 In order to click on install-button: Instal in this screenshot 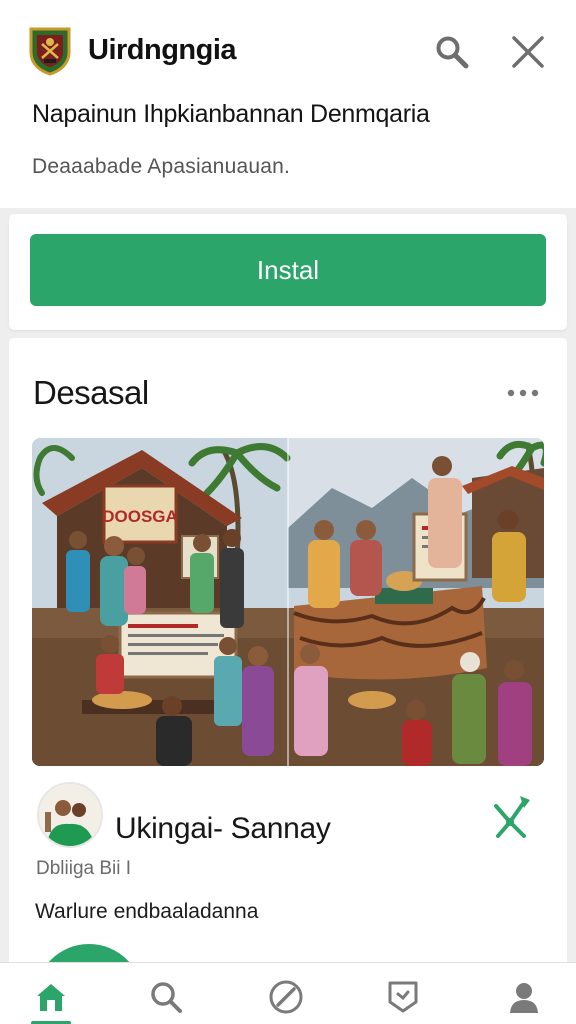, I will do `click(288, 270)`.